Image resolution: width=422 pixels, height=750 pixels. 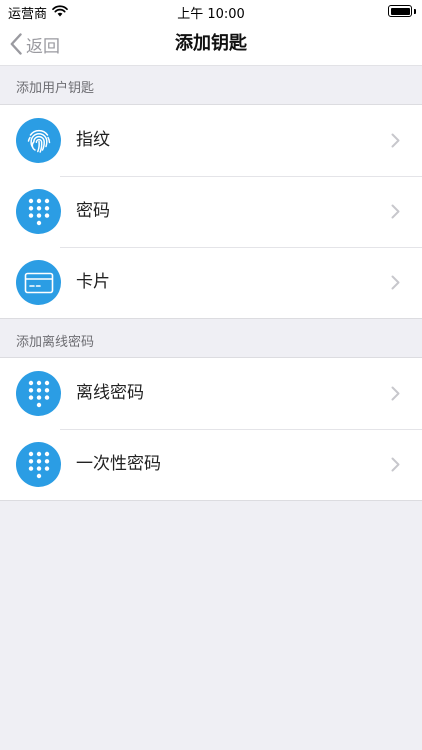 I want to click on row-password: 密码, so click(x=211, y=211).